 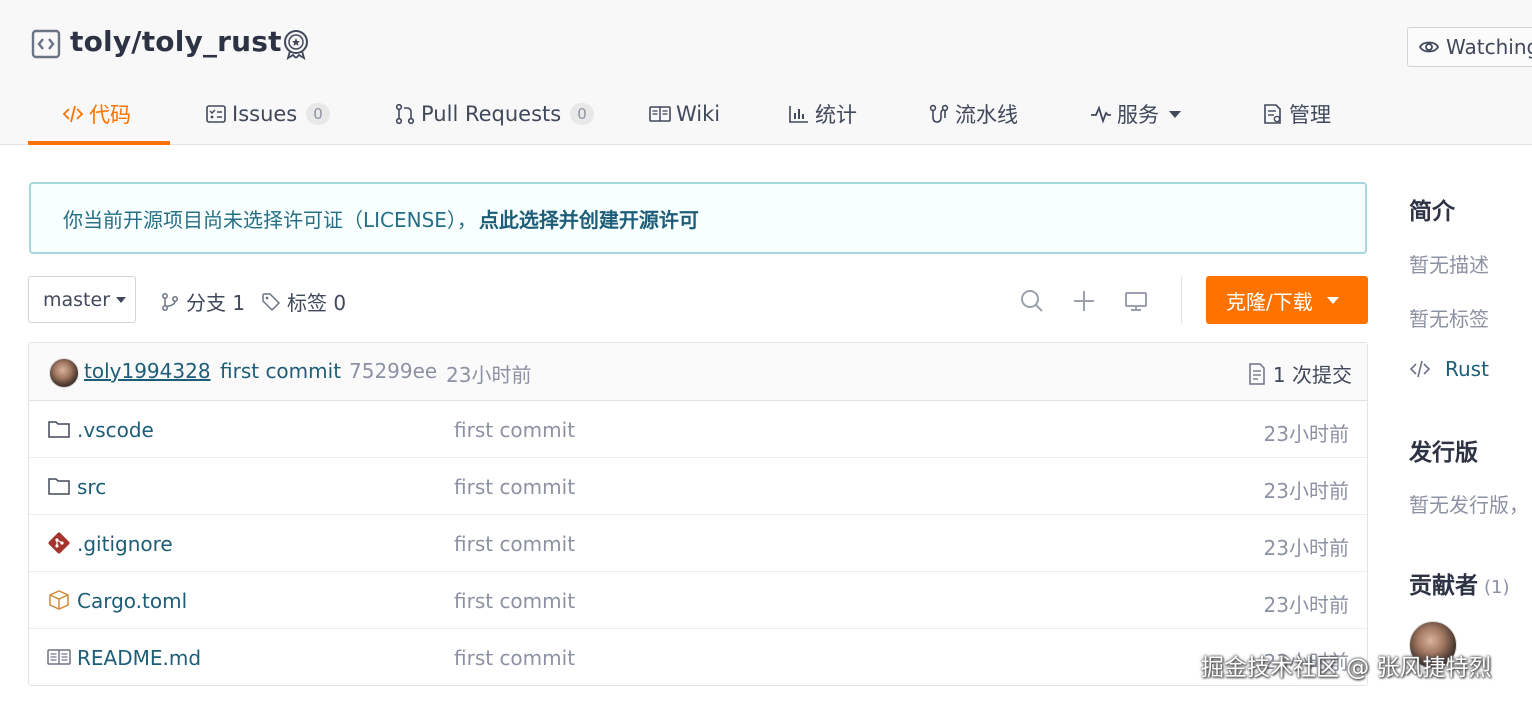 I want to click on issues-icon, so click(x=216, y=114).